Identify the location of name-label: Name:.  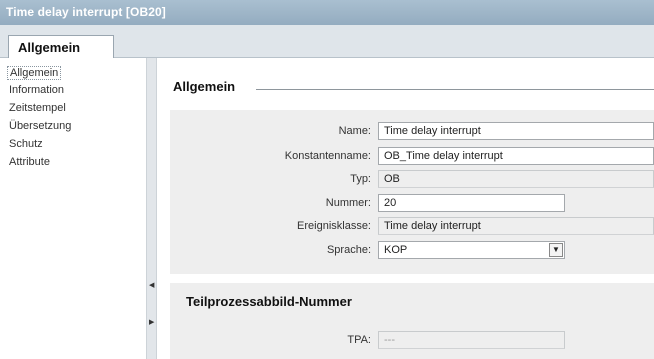
(354, 131).